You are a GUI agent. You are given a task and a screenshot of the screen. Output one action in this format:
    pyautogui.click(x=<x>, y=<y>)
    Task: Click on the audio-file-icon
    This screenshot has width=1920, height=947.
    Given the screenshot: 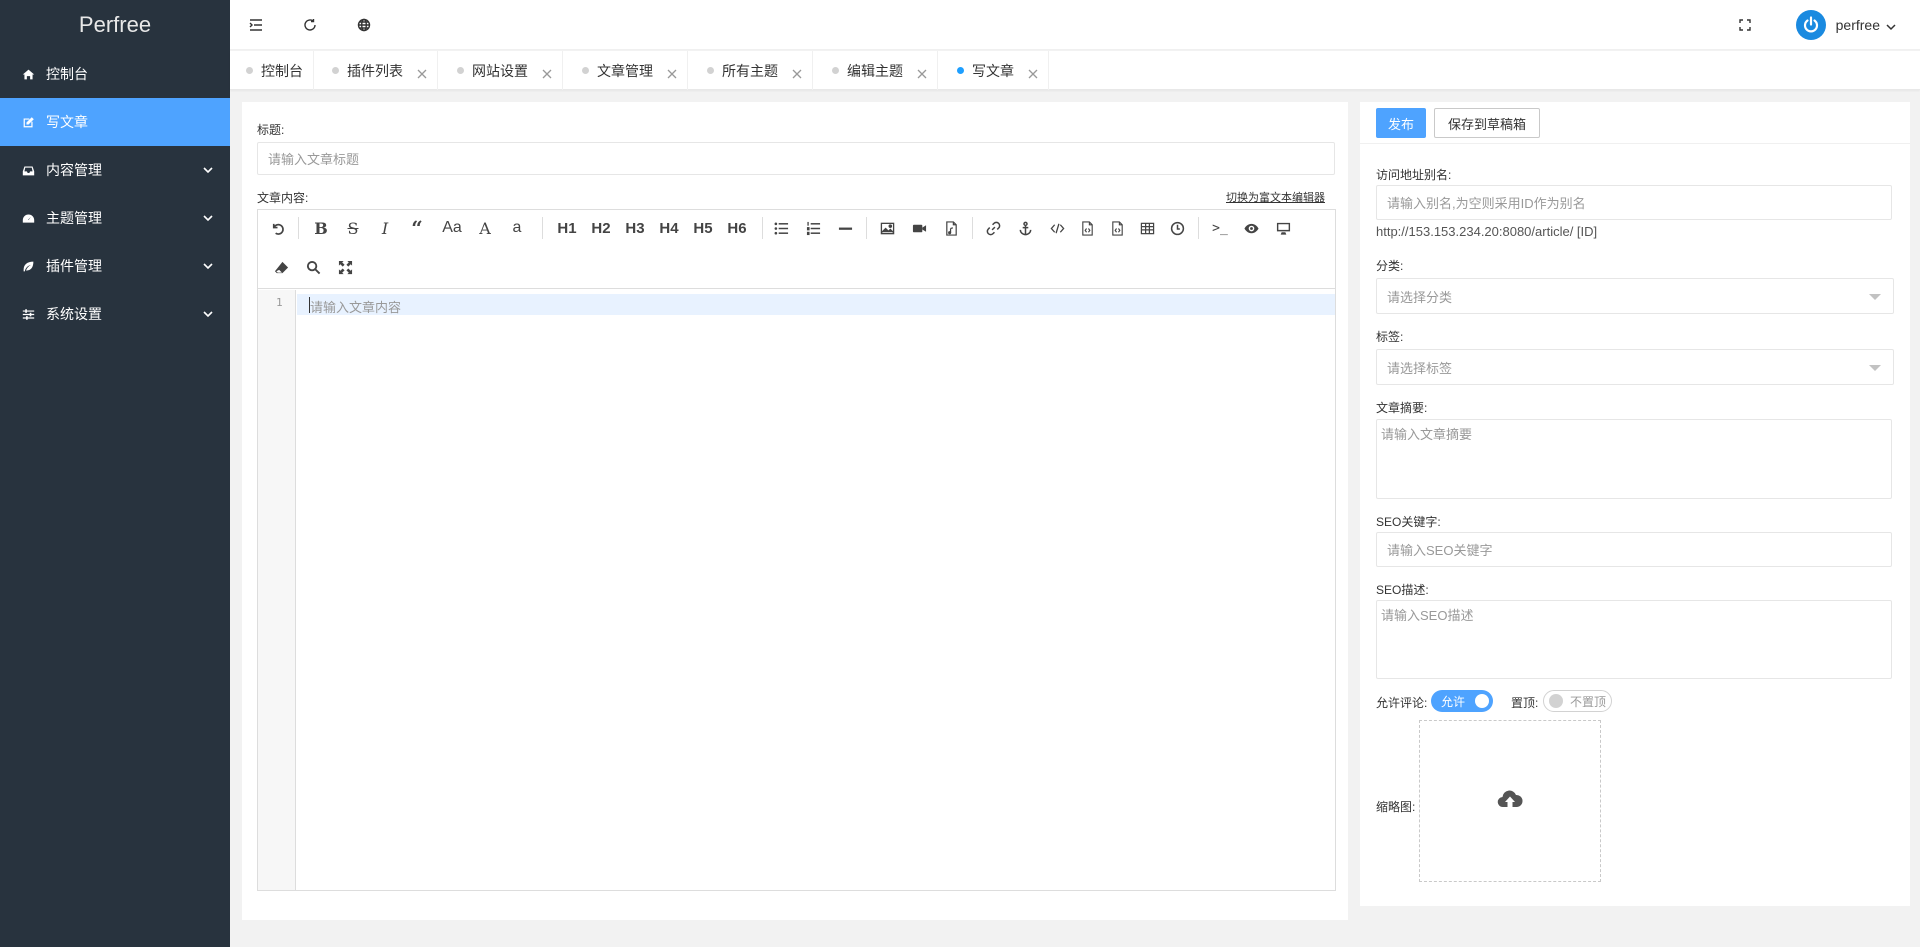 What is the action you would take?
    pyautogui.click(x=951, y=228)
    